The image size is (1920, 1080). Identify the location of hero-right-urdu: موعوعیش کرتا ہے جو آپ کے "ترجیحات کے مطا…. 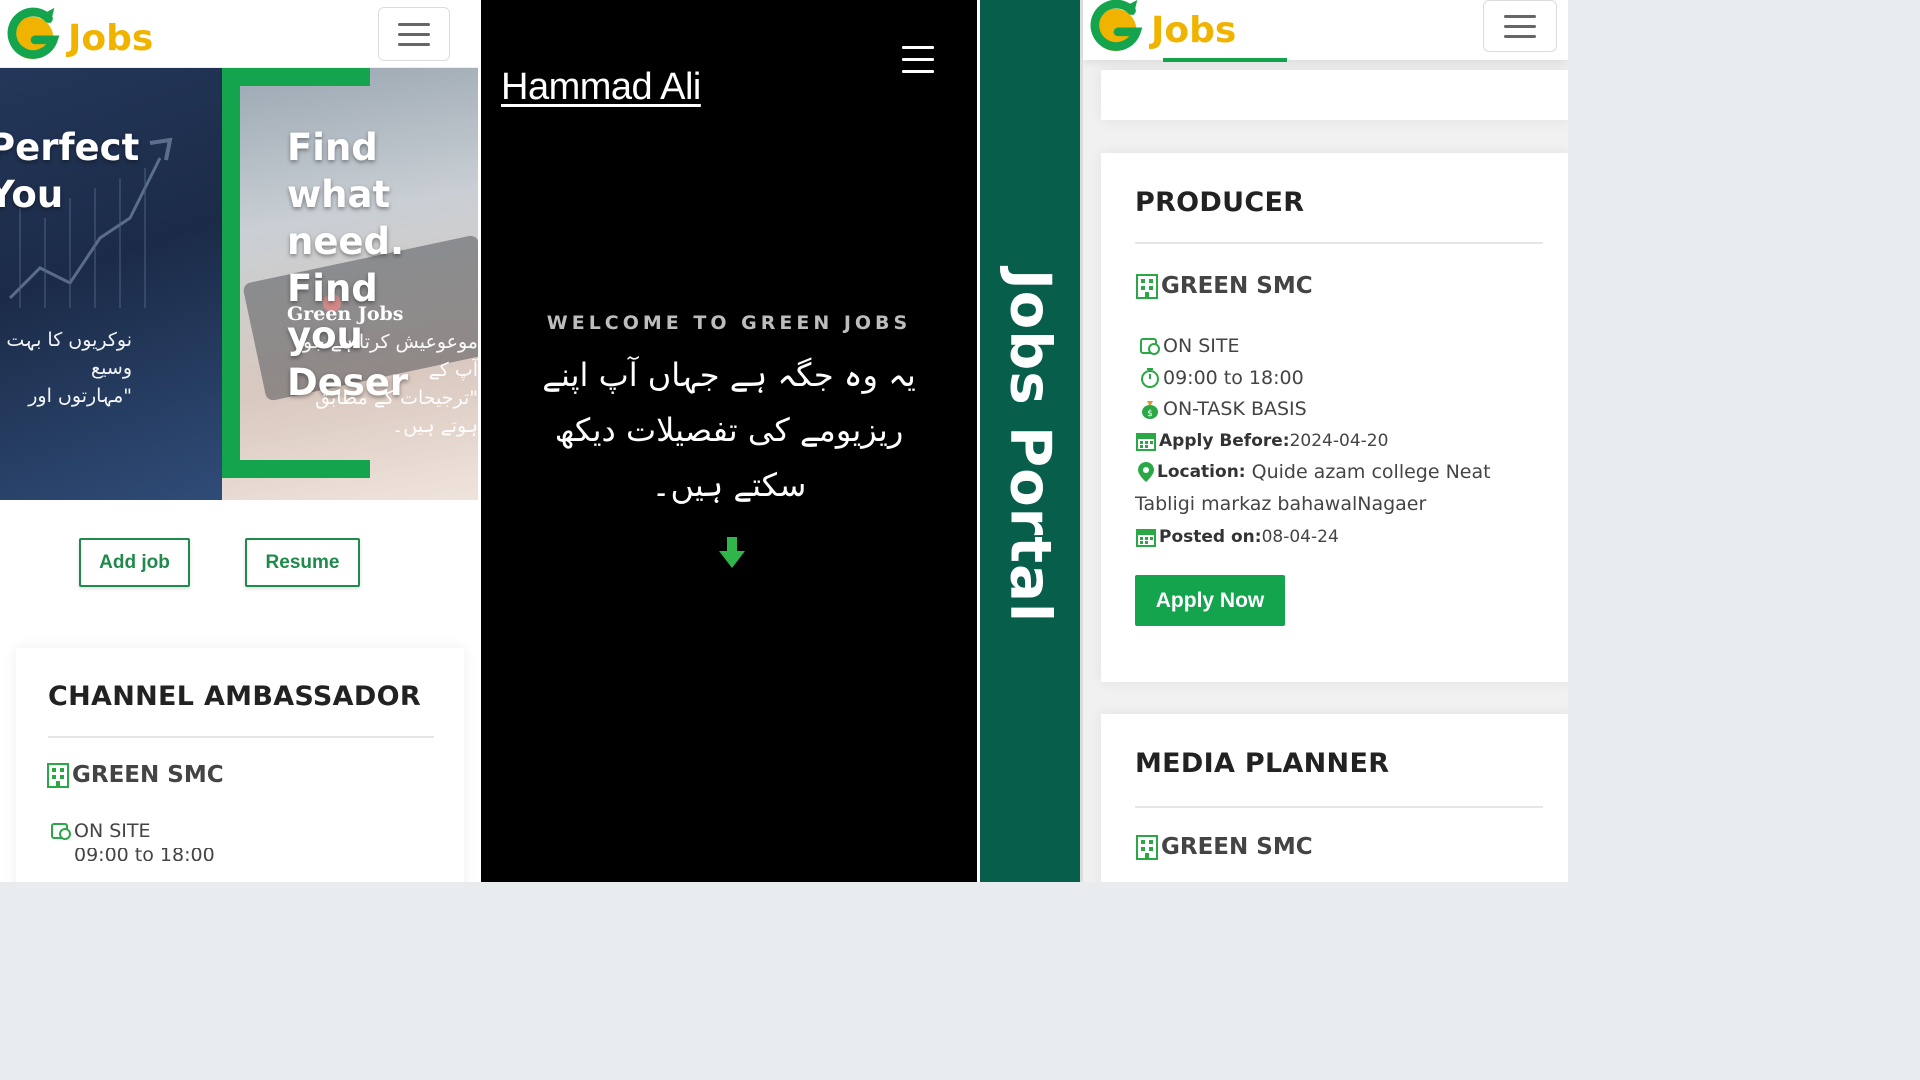
(390, 384).